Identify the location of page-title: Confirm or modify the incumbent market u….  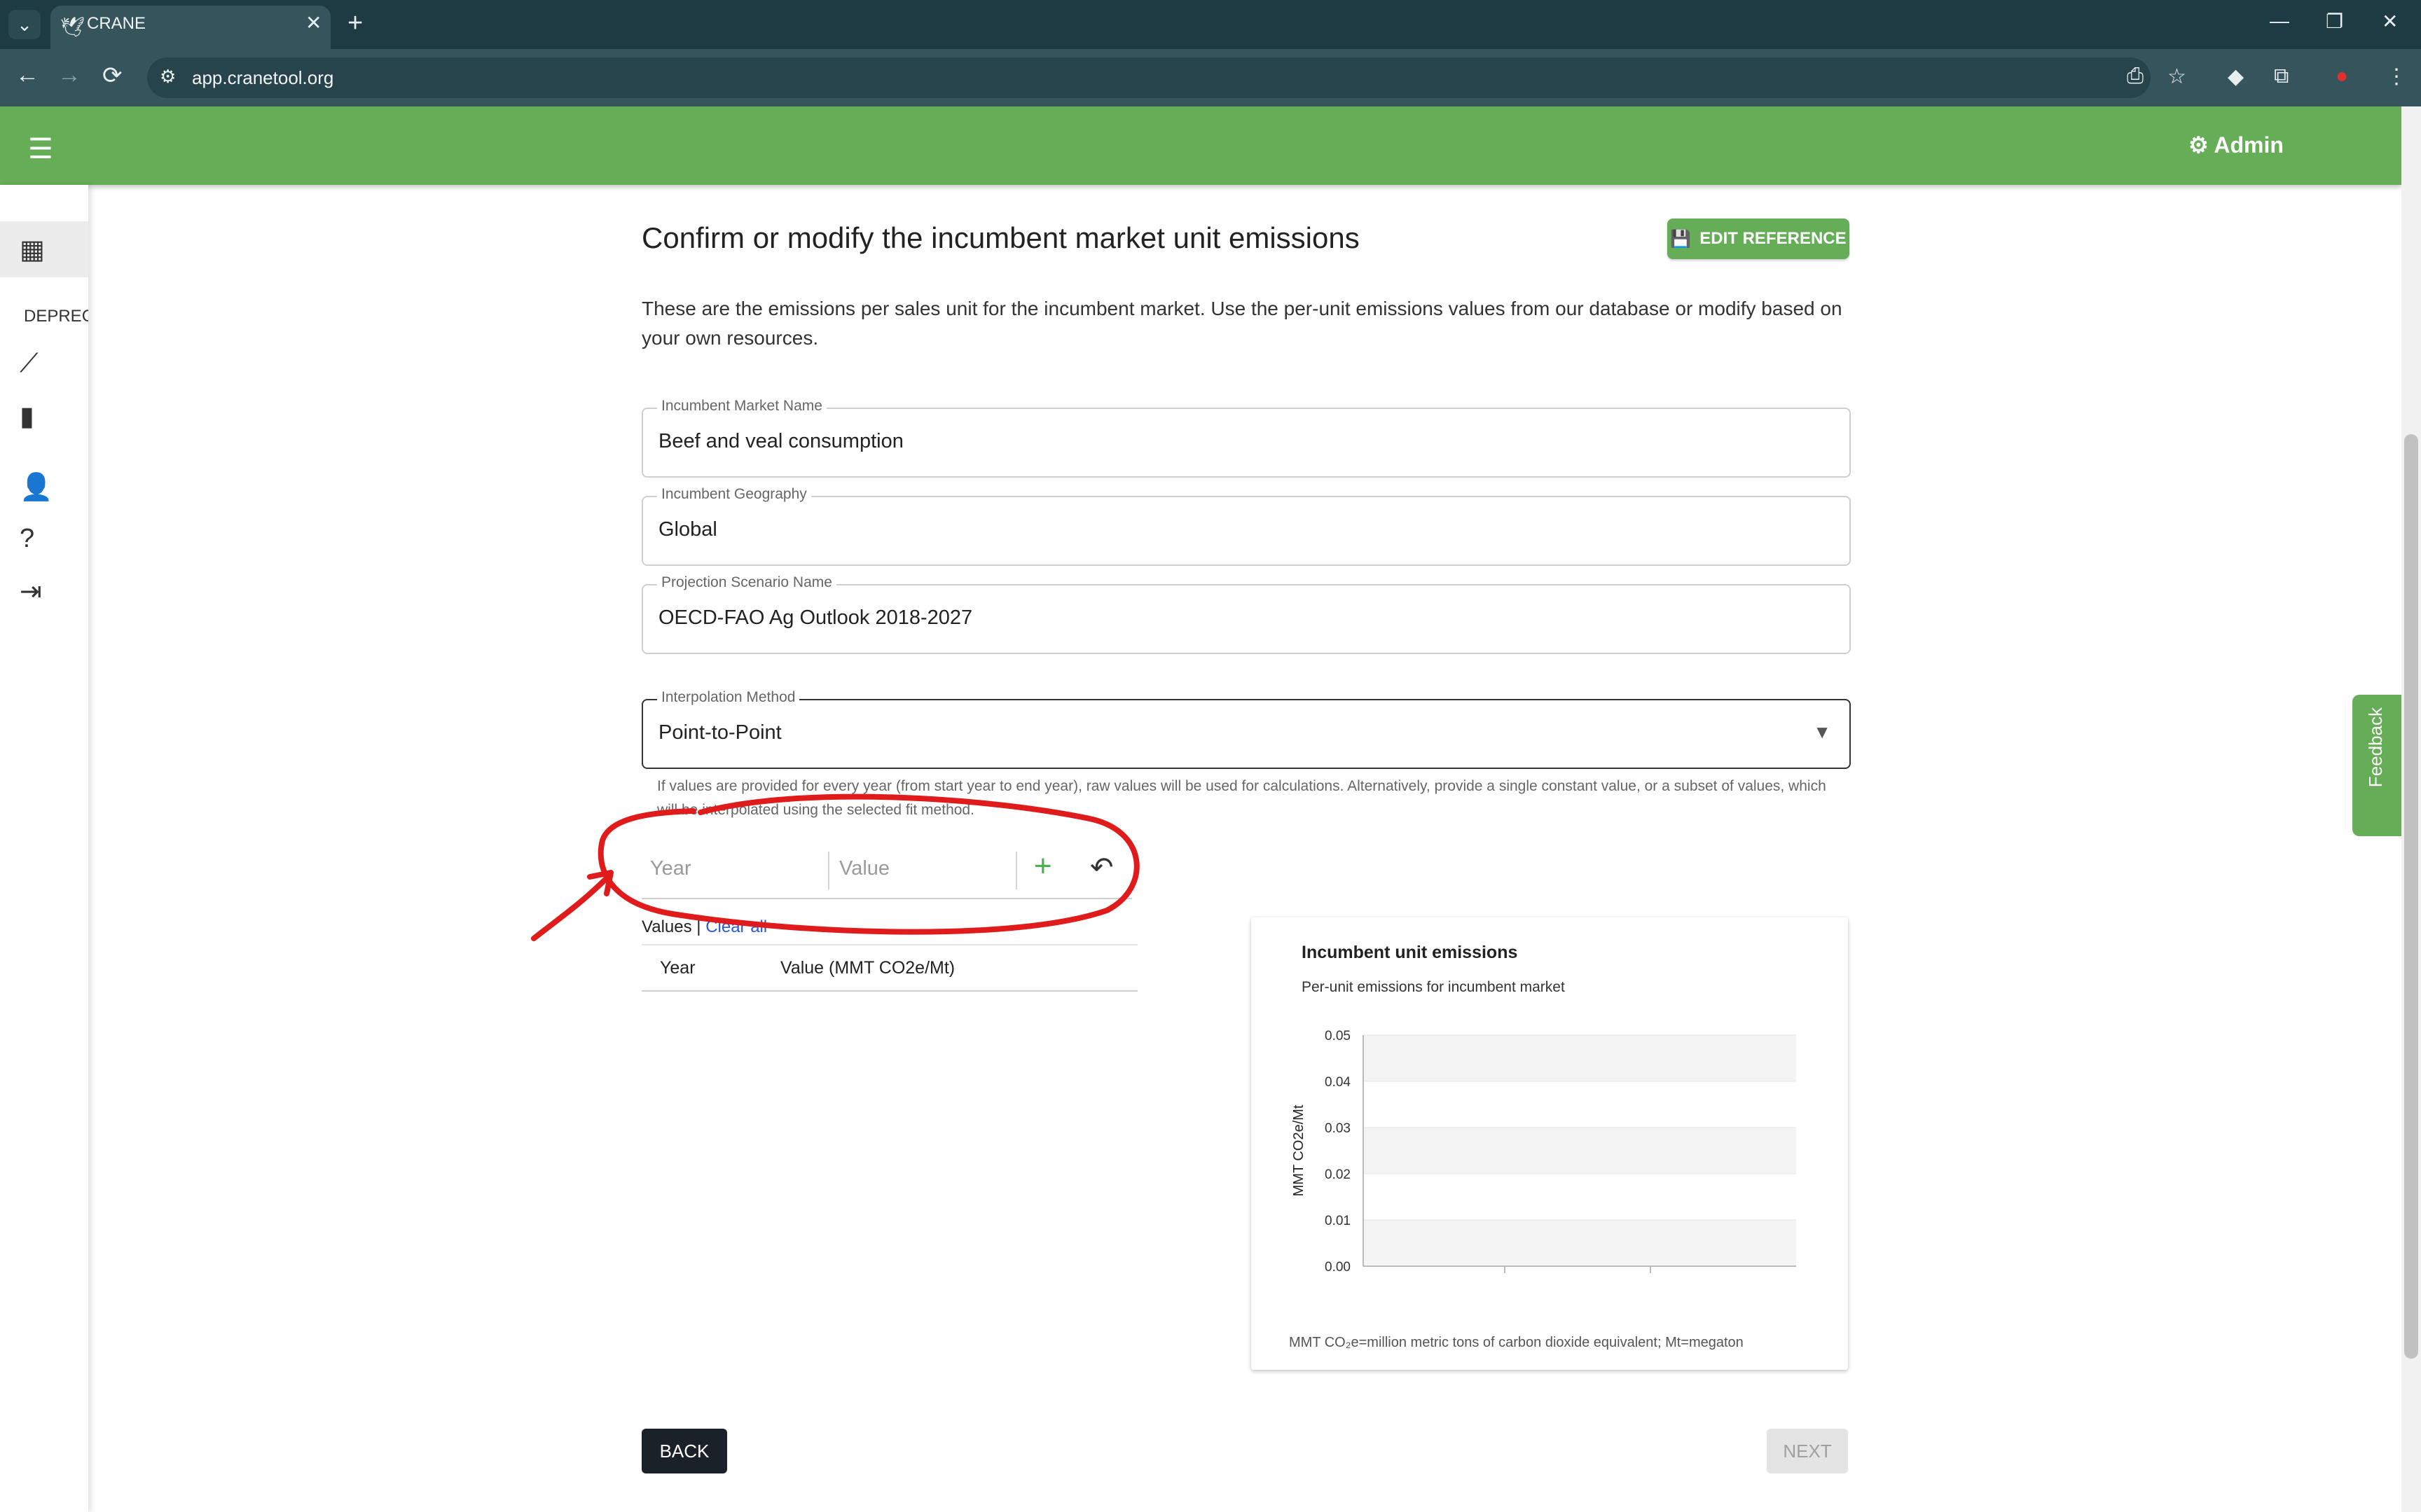
(1001, 237).